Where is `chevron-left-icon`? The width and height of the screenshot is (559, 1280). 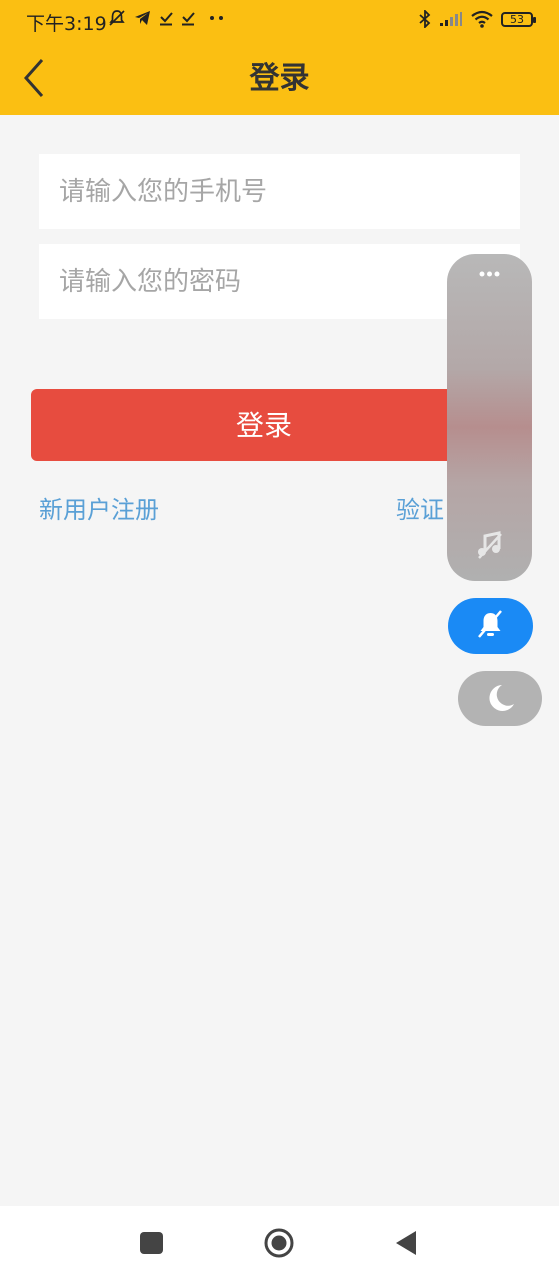
chevron-left-icon is located at coordinates (33, 78).